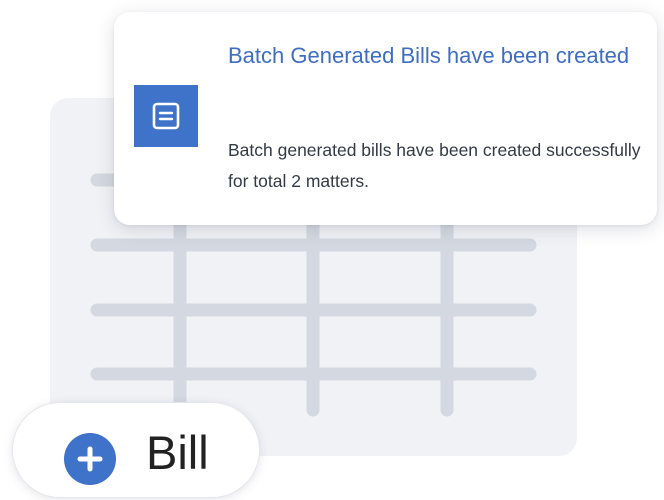 The width and height of the screenshot is (664, 500). What do you see at coordinates (429, 55) in the screenshot?
I see `notification-title: Batch Generated Bills have been created` at bounding box center [429, 55].